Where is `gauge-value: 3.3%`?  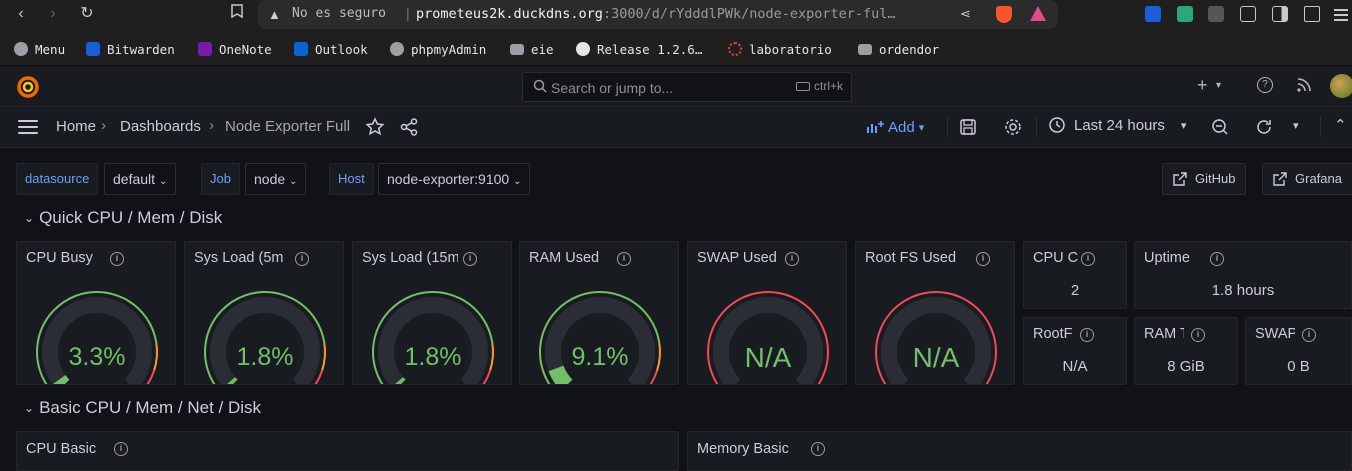 gauge-value: 3.3% is located at coordinates (97, 357).